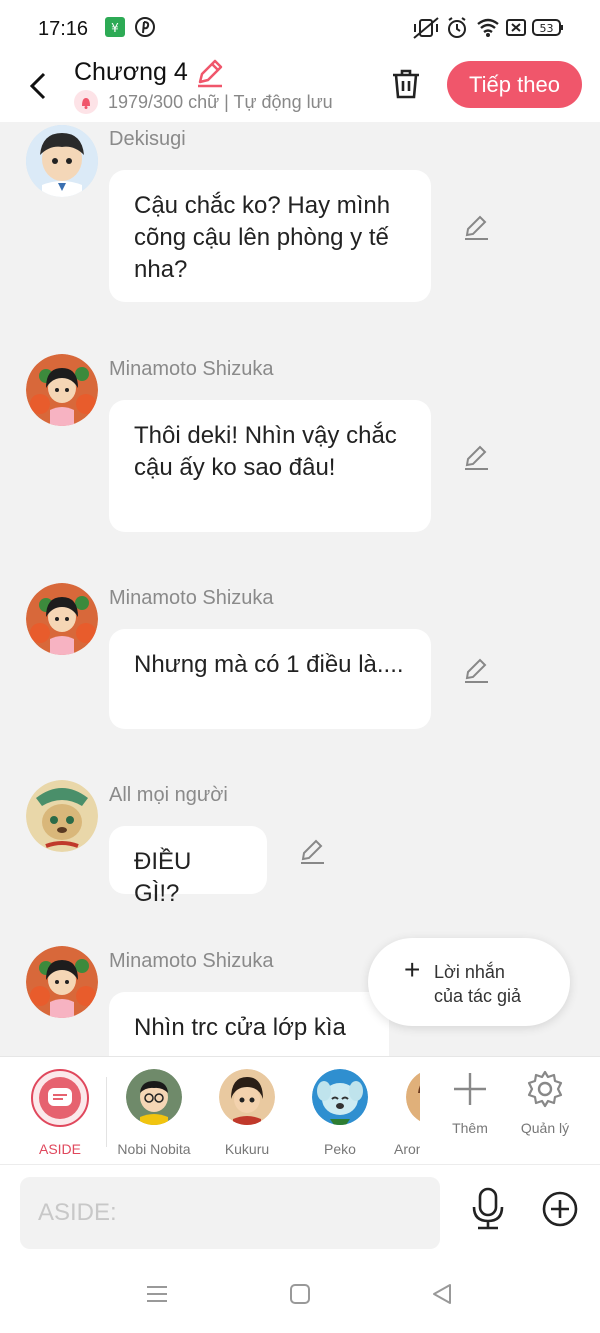  I want to click on aside-icon, so click(60, 1098).